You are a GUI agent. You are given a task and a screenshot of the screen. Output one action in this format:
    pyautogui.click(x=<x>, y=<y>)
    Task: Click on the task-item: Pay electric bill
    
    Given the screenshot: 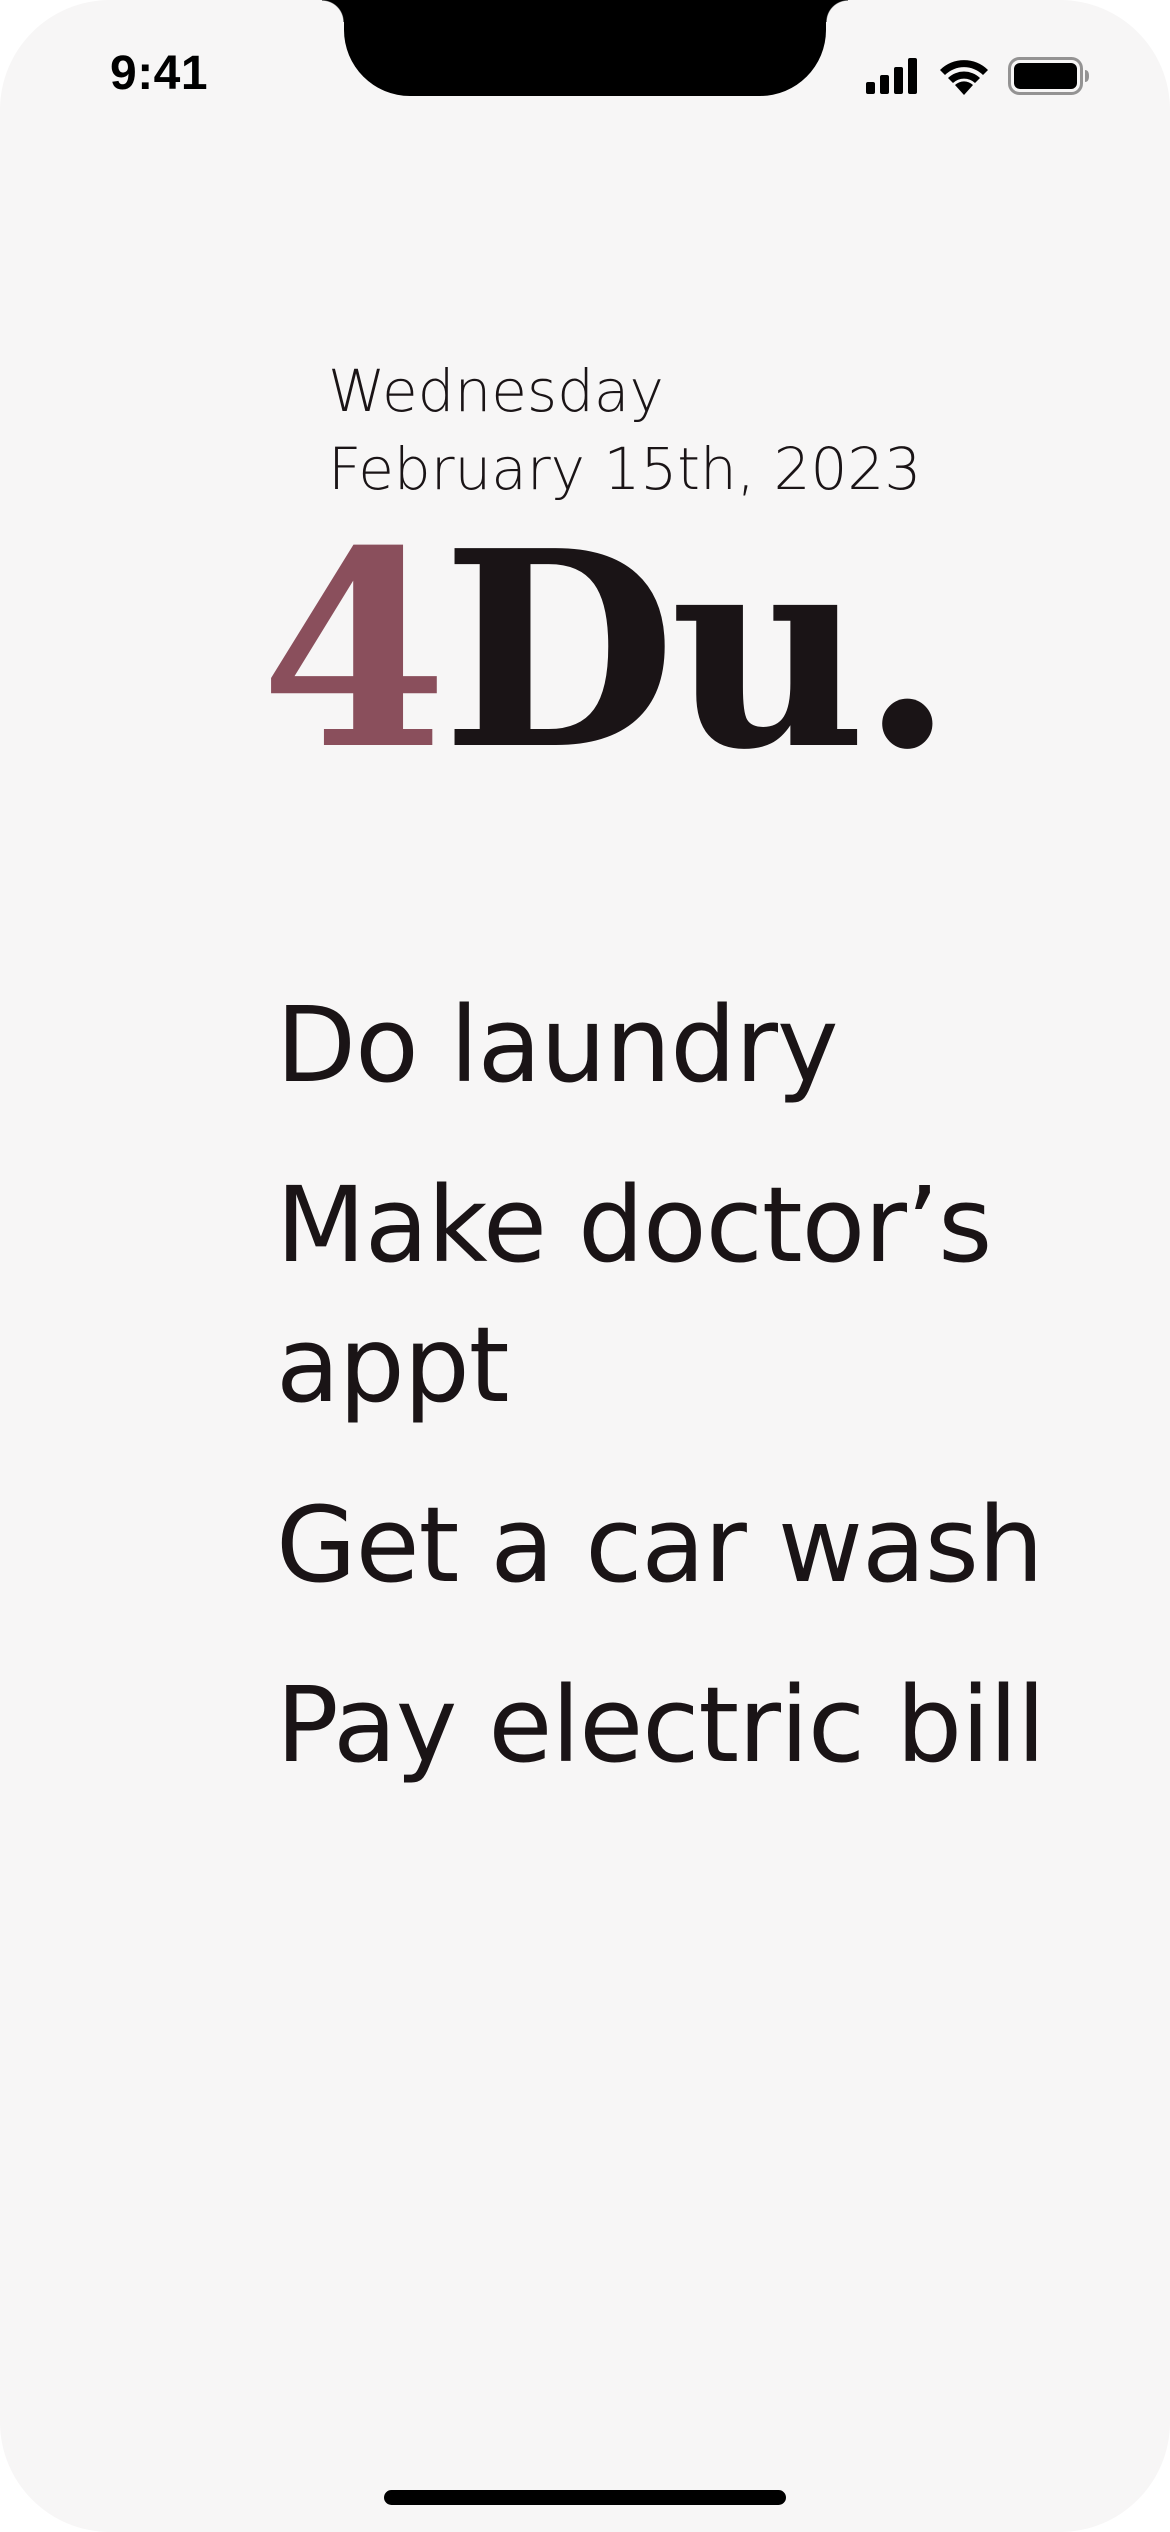 What is the action you would take?
    pyautogui.click(x=706, y=1725)
    